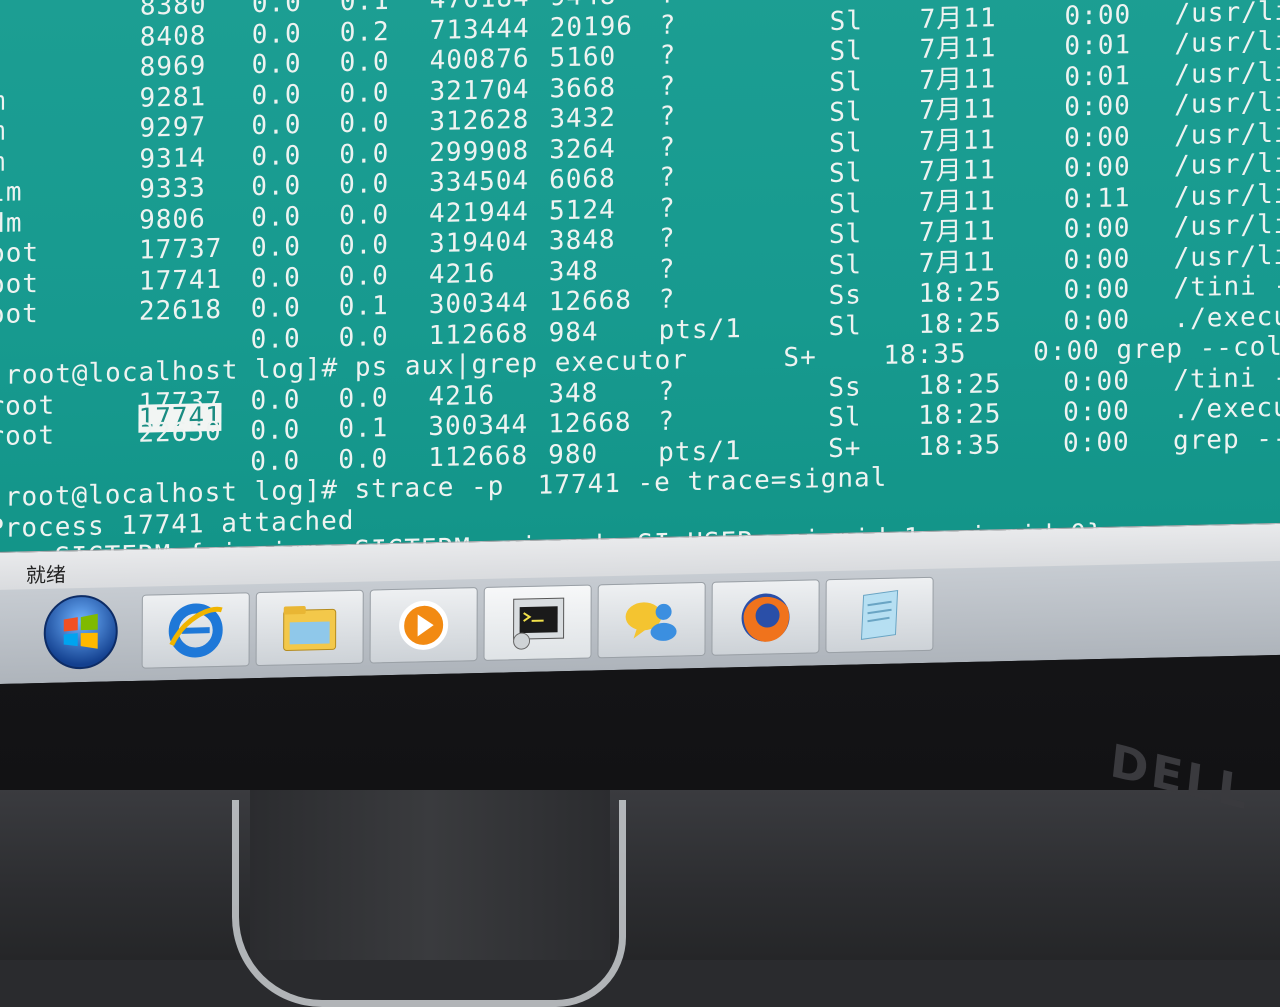 The width and height of the screenshot is (1280, 1007). I want to click on cell-pid: 17741, so click(180, 280).